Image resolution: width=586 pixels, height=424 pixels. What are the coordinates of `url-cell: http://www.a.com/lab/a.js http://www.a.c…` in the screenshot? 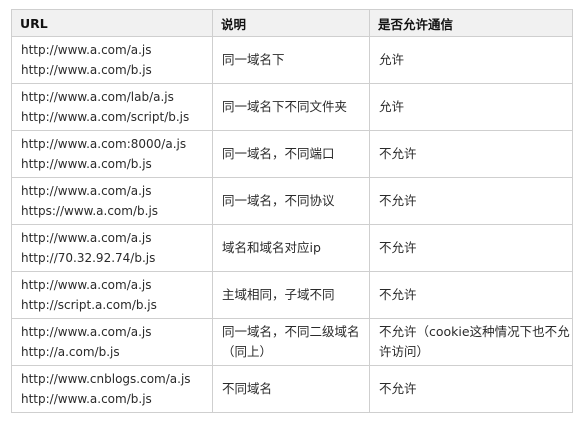 It's located at (112, 107).